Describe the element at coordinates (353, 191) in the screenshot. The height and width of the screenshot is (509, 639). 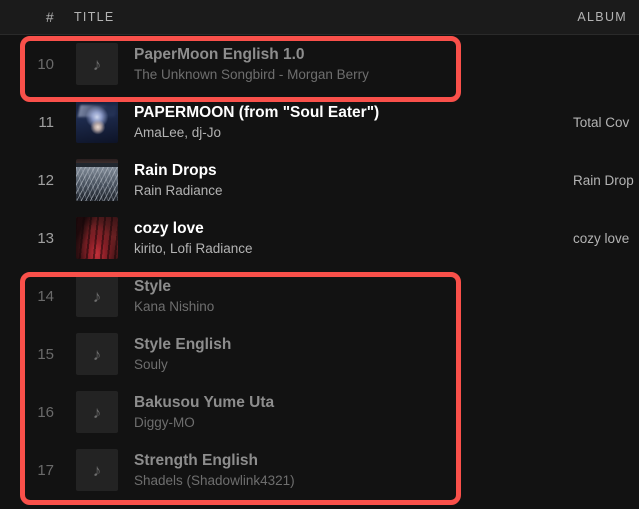
I see `track-artist: Rain Radiance` at that location.